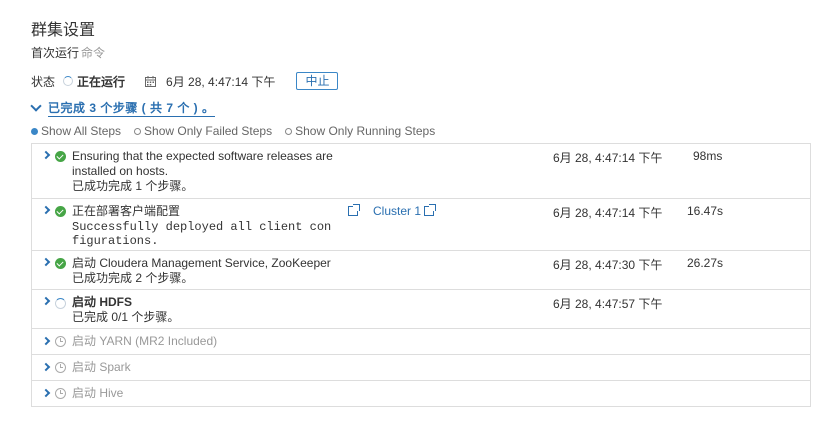 This screenshot has width=836, height=425. I want to click on step-duration: 26.27s, so click(705, 263).